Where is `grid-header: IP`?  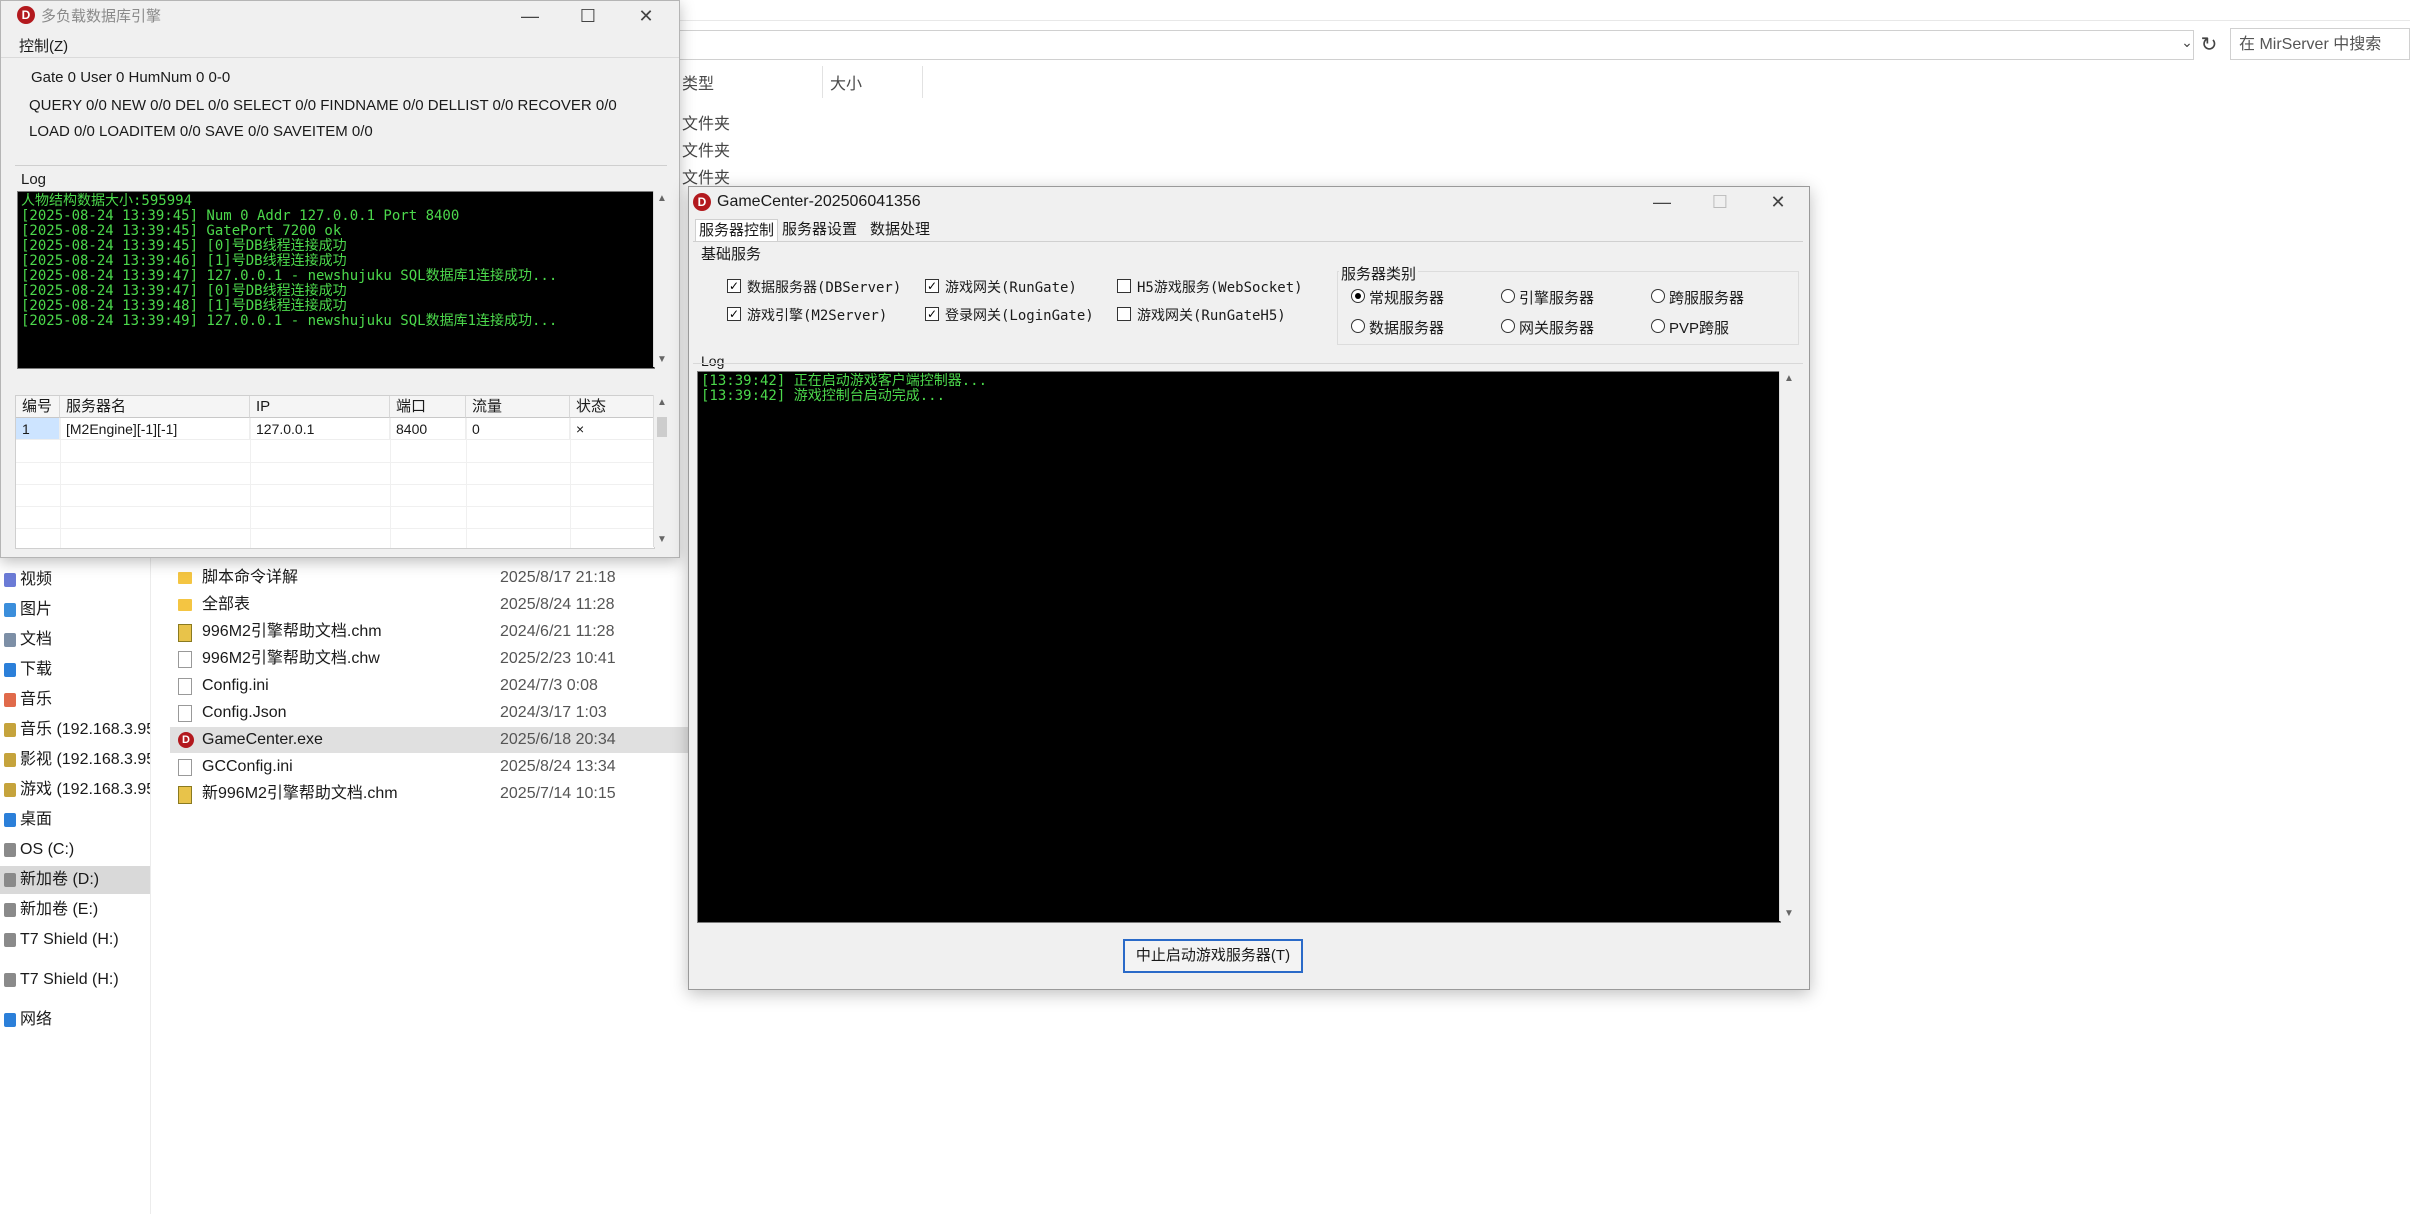
grid-header: IP is located at coordinates (320, 407).